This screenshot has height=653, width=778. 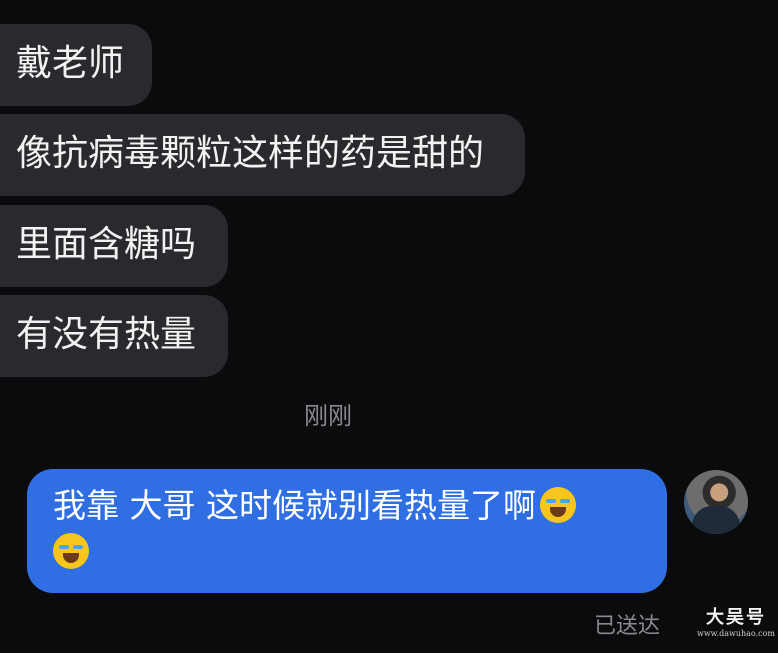 I want to click on avatar-figure, so click(x=716, y=520).